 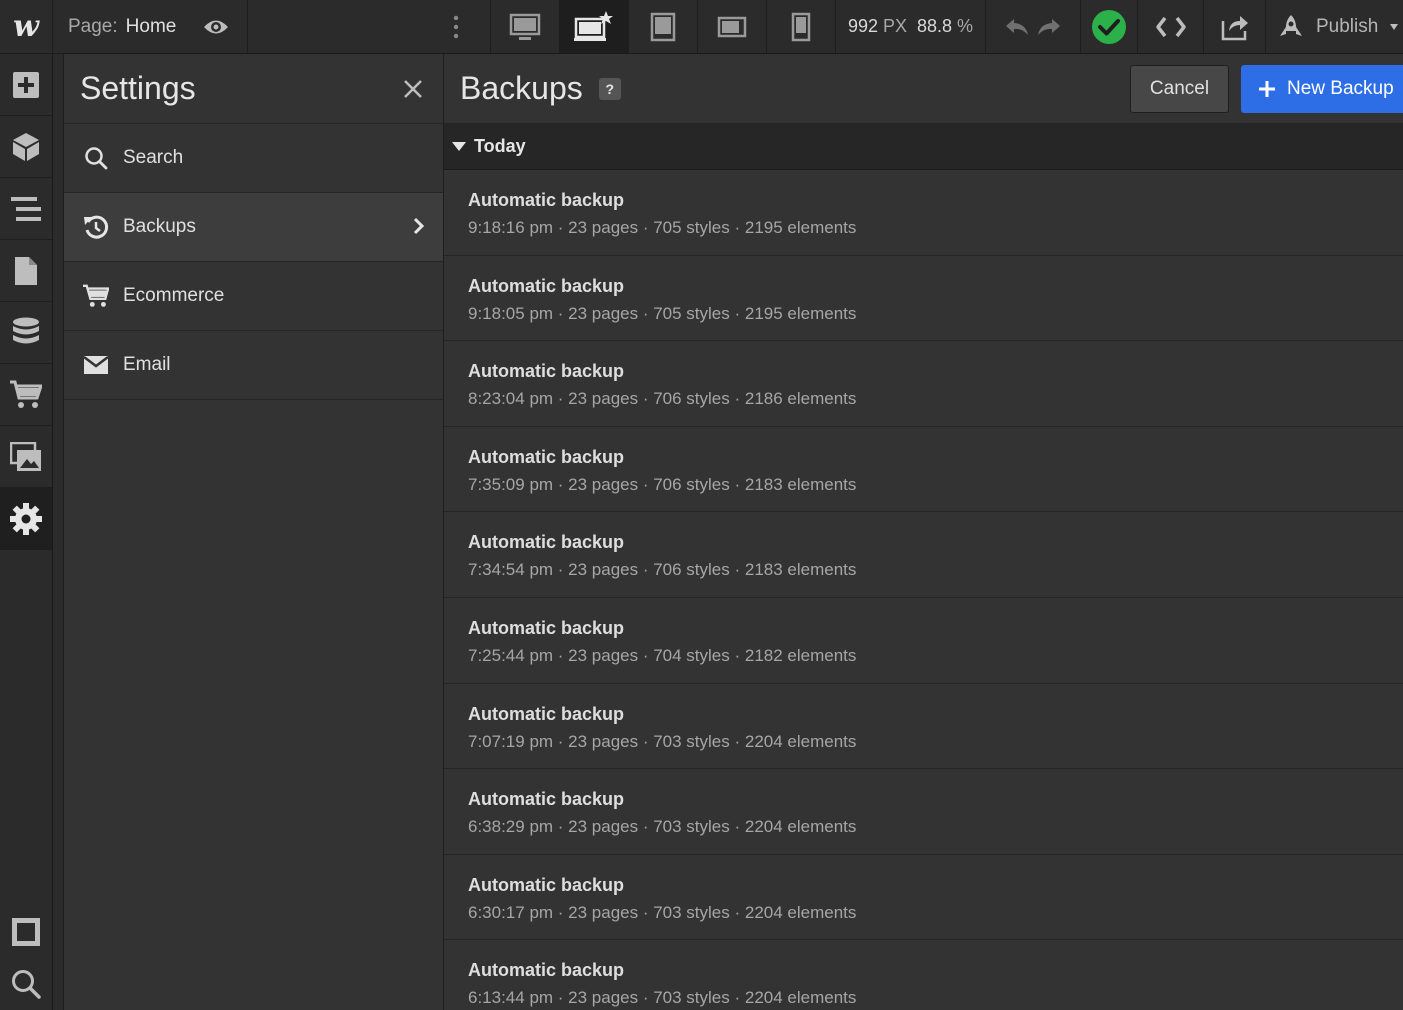 What do you see at coordinates (1334, 26) in the screenshot?
I see `publish-button: Publish` at bounding box center [1334, 26].